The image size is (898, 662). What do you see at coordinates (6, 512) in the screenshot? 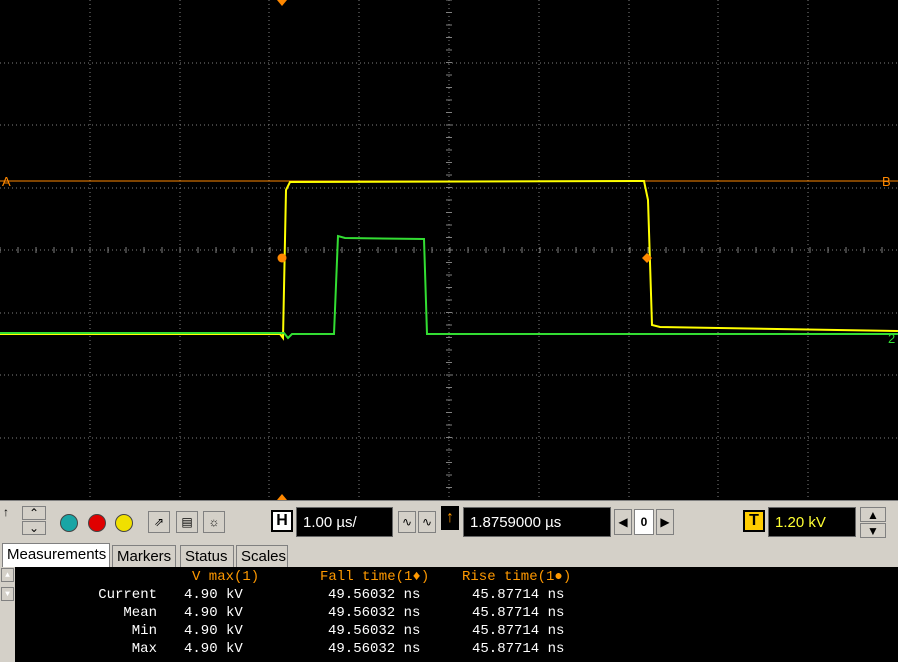
I see `arrow-up-icon: ↑` at bounding box center [6, 512].